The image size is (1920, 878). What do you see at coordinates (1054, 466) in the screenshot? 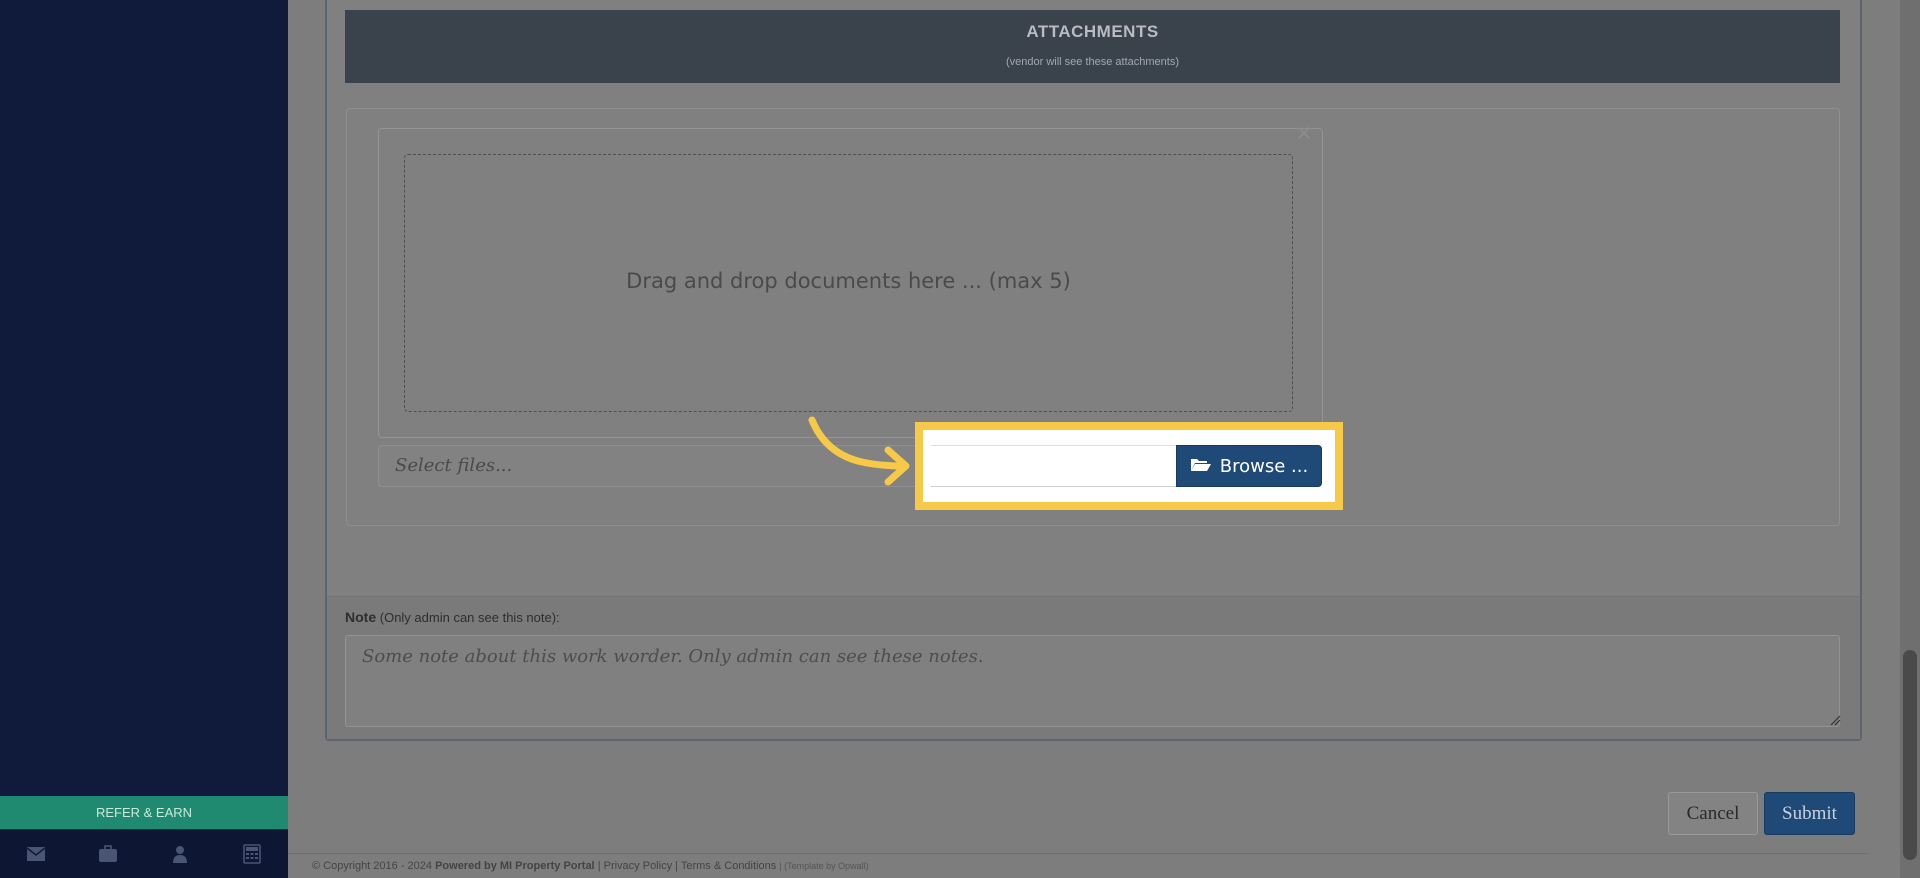
I see `file-input-highlighted` at bounding box center [1054, 466].